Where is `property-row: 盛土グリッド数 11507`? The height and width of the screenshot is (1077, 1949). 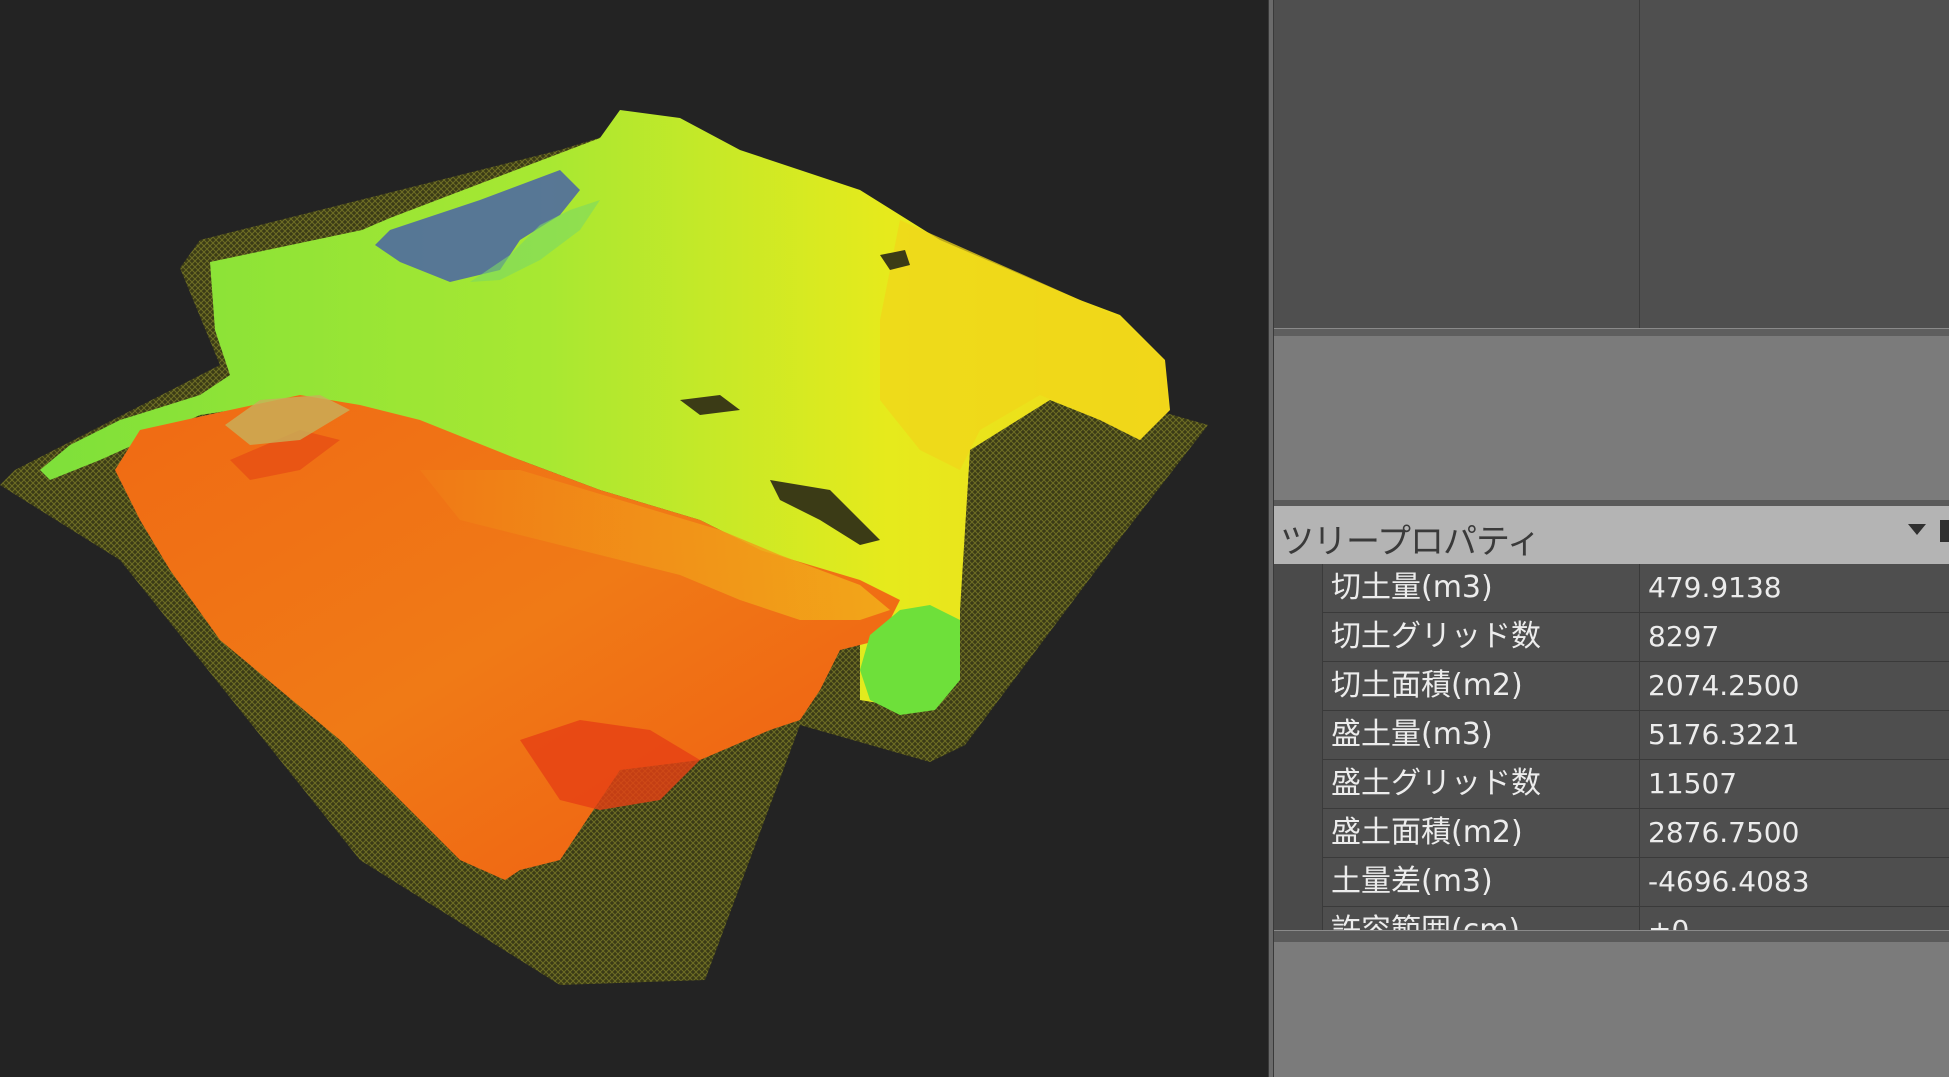
property-row: 盛土グリッド数 11507 is located at coordinates (1611, 784).